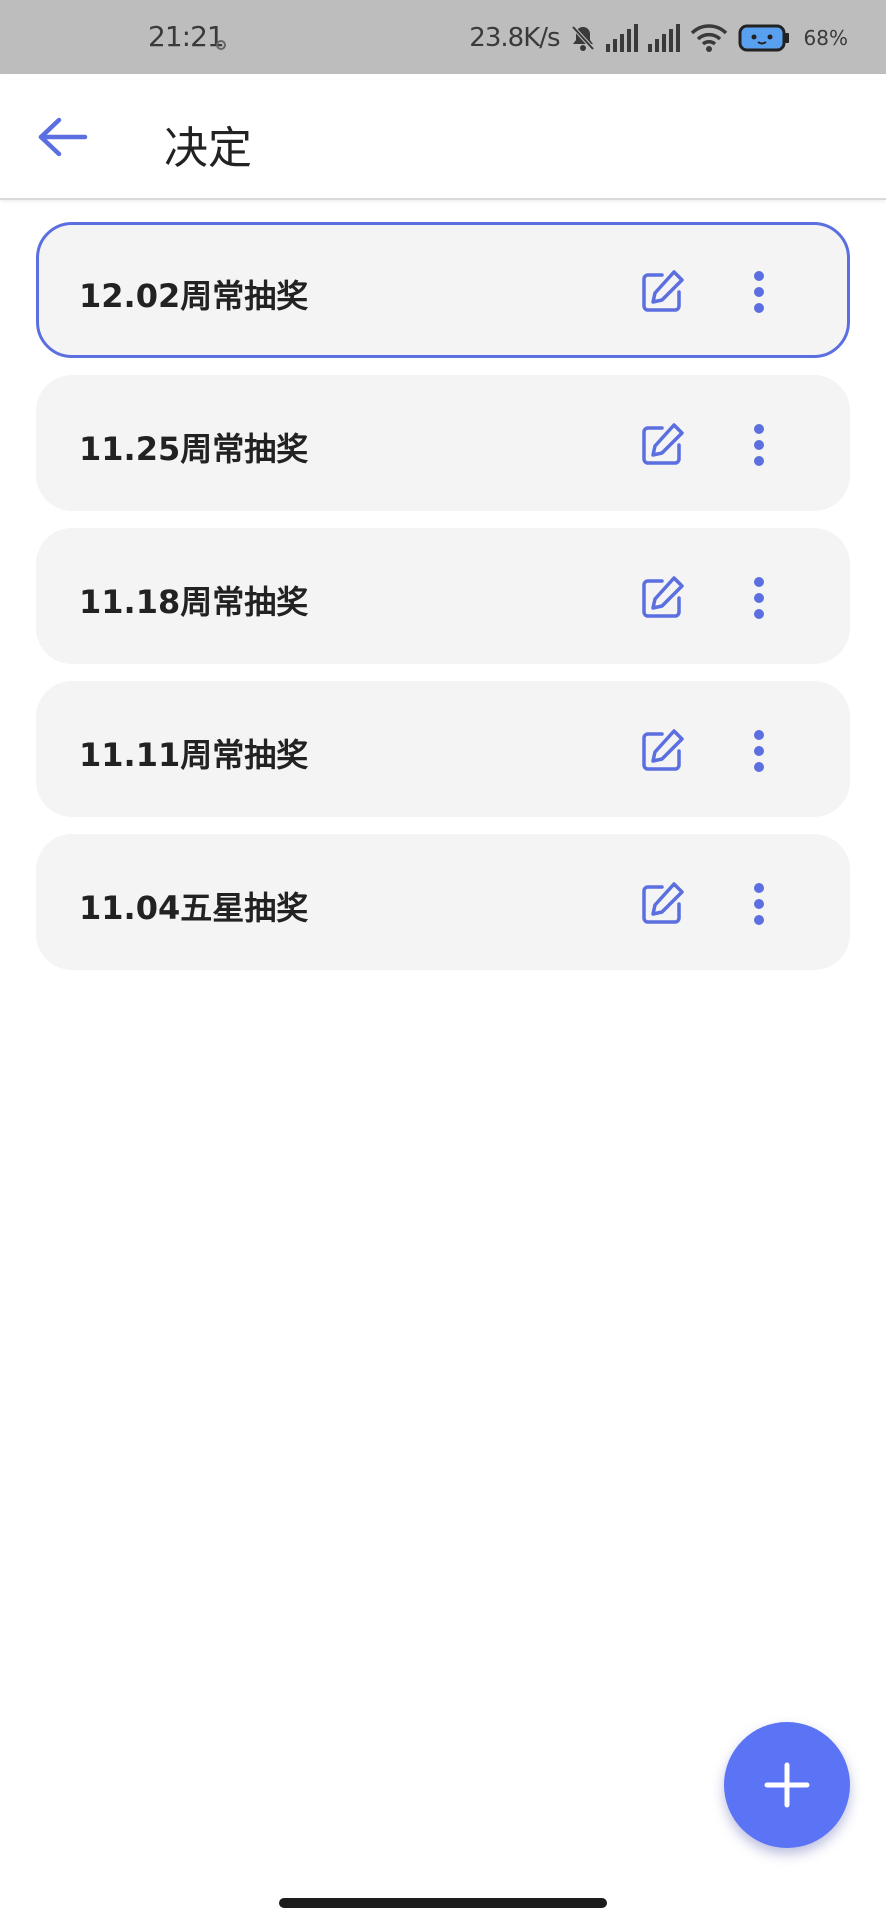 The height and width of the screenshot is (1920, 886). What do you see at coordinates (208, 148) in the screenshot?
I see `page-title: 决定` at bounding box center [208, 148].